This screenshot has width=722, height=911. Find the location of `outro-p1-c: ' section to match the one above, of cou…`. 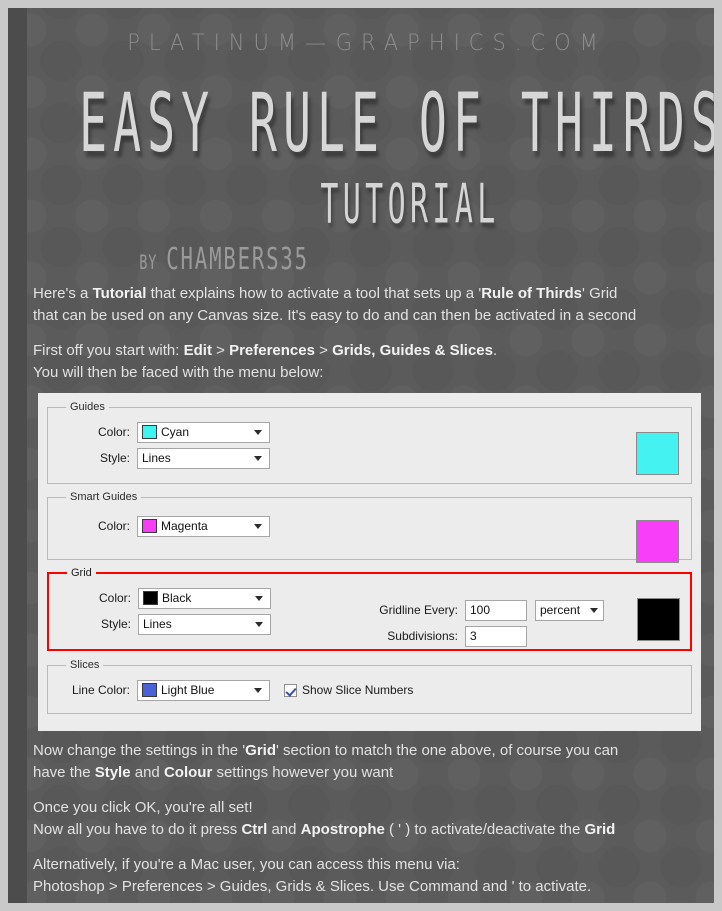

outro-p1-c: ' section to match the one above, of cou… is located at coordinates (447, 750).